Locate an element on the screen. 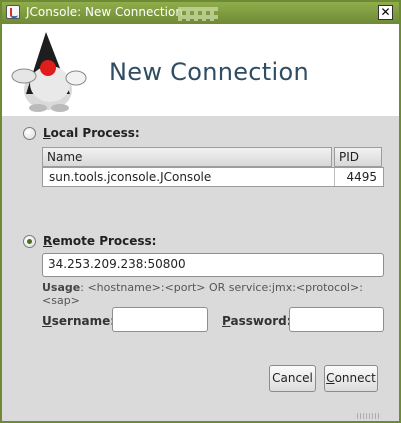 Image resolution: width=401 pixels, height=423 pixels. resize-grip is located at coordinates (369, 416).